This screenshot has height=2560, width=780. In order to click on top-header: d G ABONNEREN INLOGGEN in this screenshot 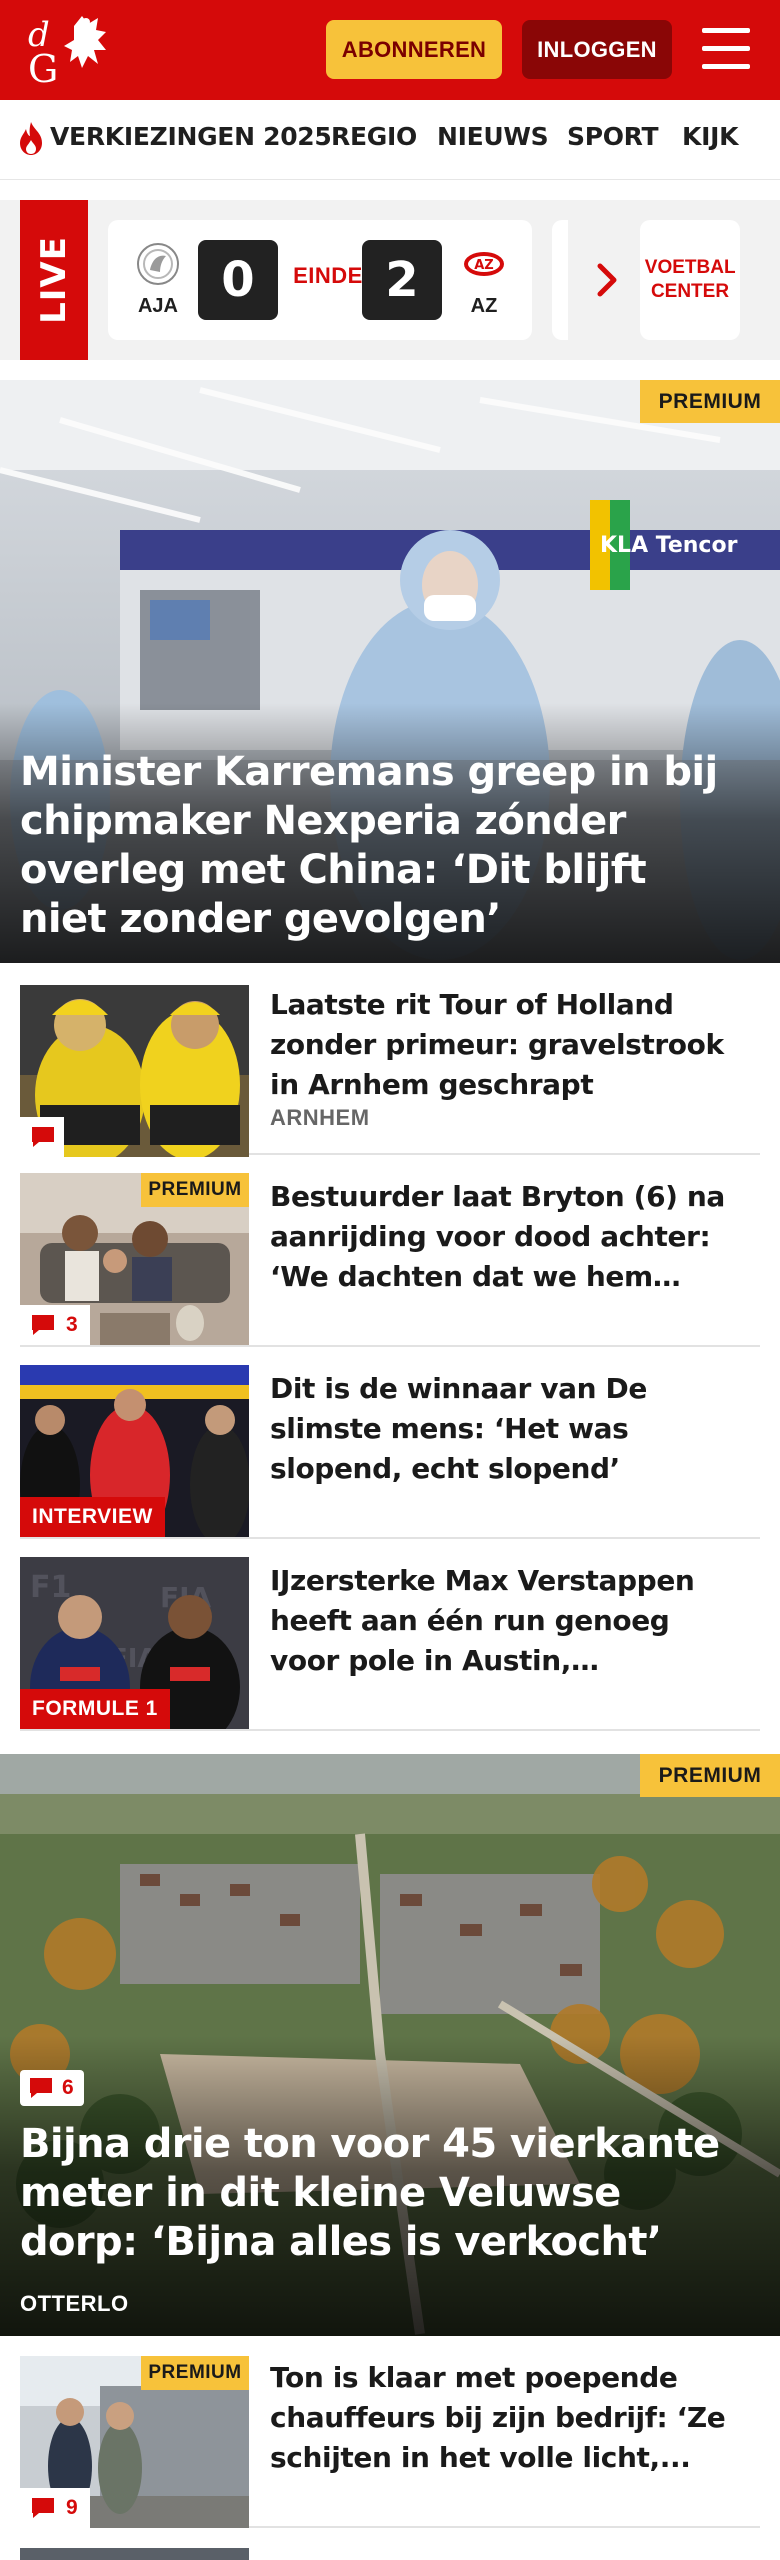, I will do `click(390, 50)`.